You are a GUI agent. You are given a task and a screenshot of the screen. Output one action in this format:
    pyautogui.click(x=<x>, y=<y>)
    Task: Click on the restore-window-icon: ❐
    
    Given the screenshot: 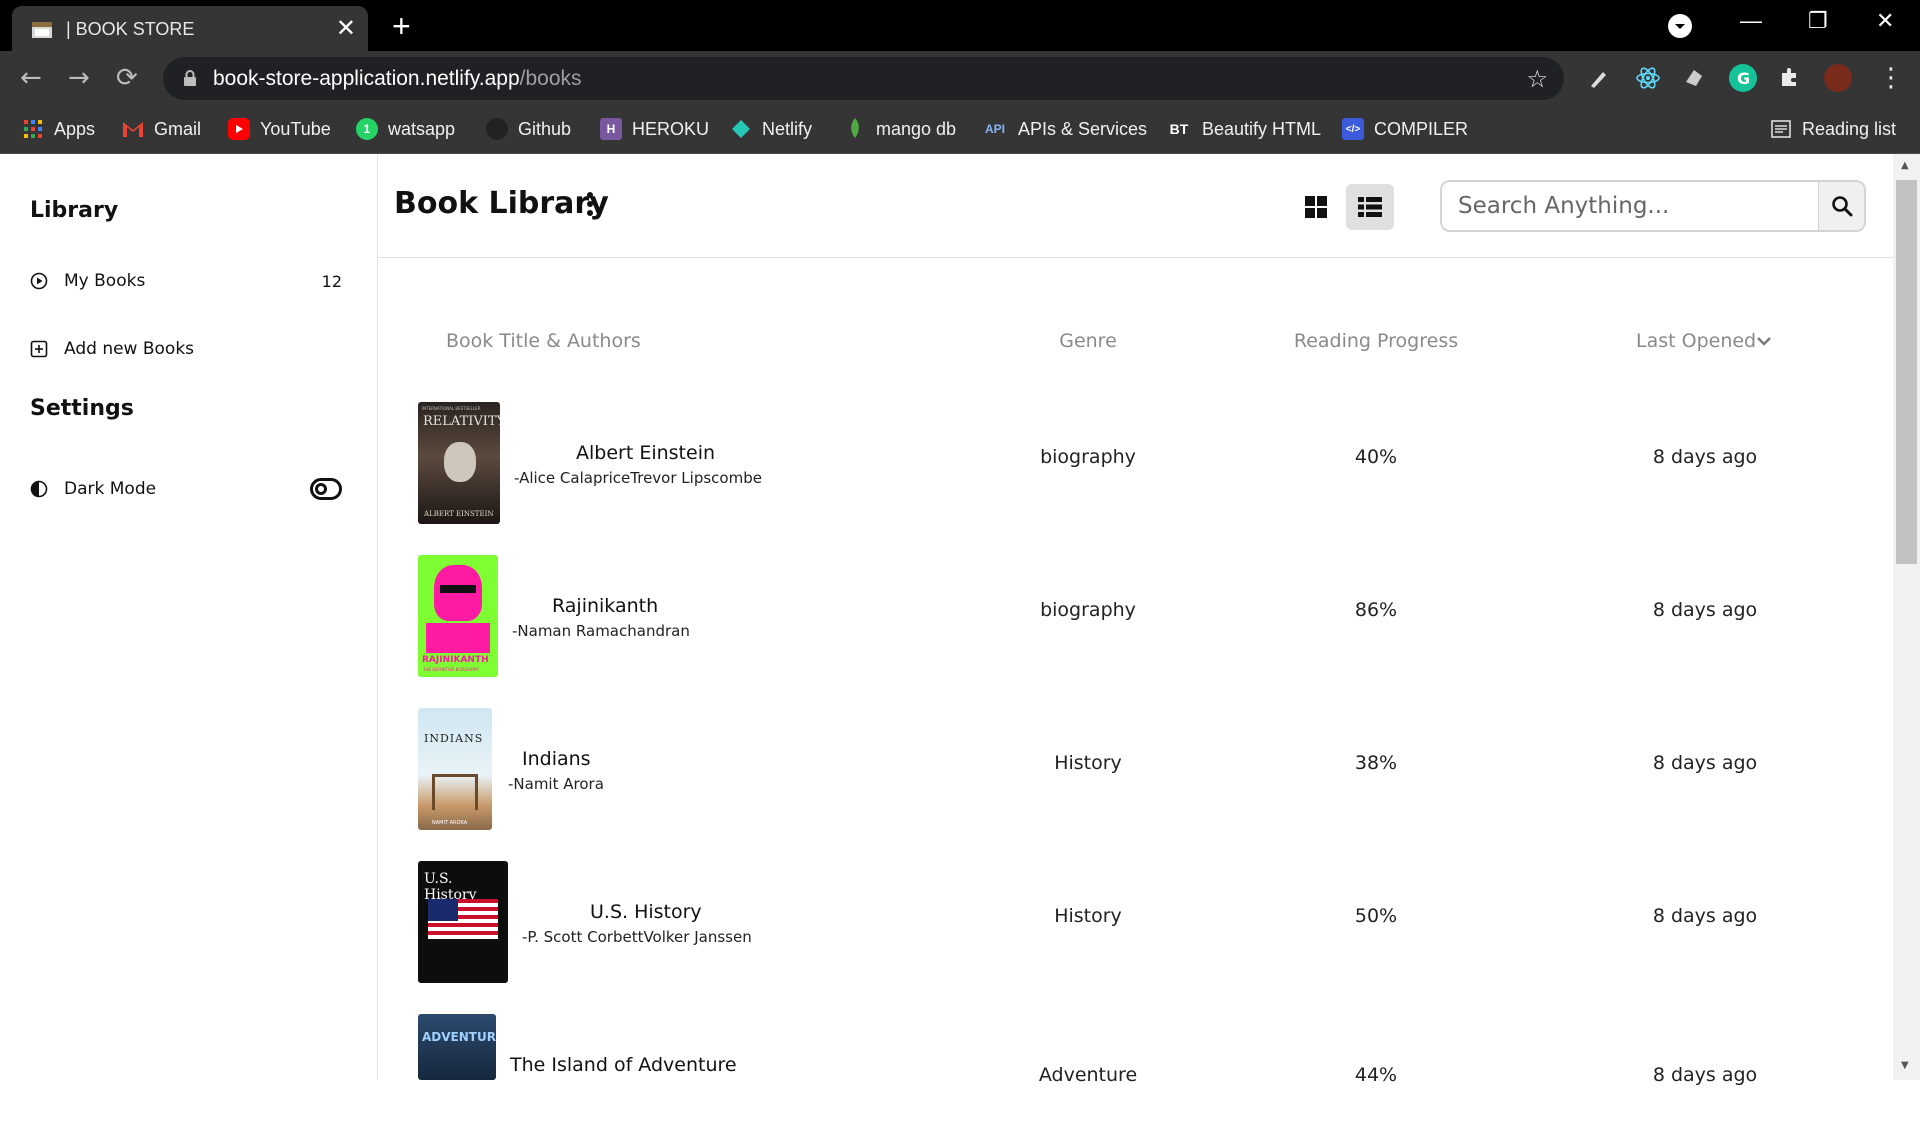 What is the action you would take?
    pyautogui.click(x=1818, y=21)
    